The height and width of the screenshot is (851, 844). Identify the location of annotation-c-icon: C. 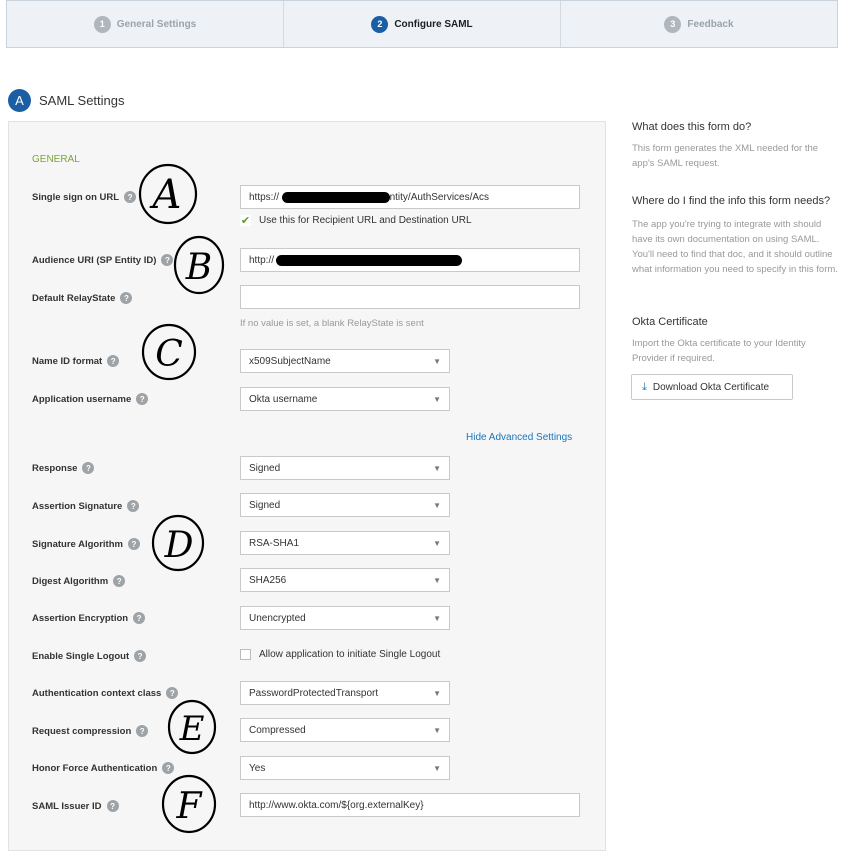
(169, 352).